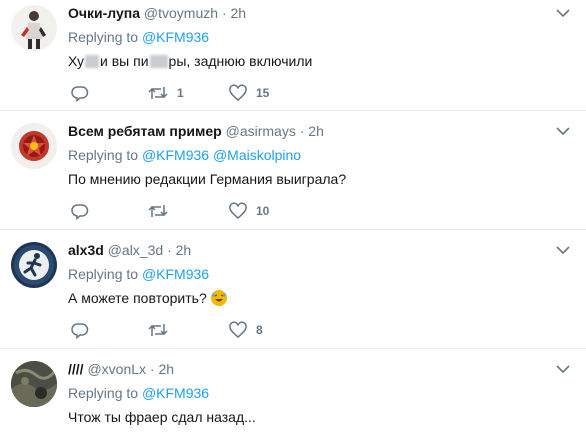 This screenshot has width=586, height=436. I want to click on user-handle: @asirmays, so click(261, 131).